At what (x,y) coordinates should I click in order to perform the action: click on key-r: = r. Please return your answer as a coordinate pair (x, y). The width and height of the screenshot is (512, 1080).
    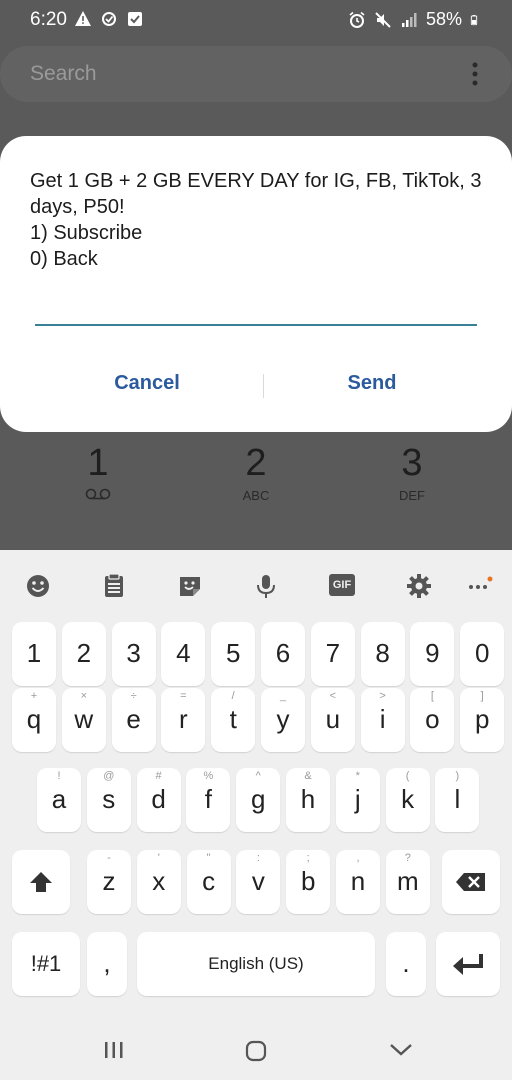
    Looking at the image, I should click on (183, 720).